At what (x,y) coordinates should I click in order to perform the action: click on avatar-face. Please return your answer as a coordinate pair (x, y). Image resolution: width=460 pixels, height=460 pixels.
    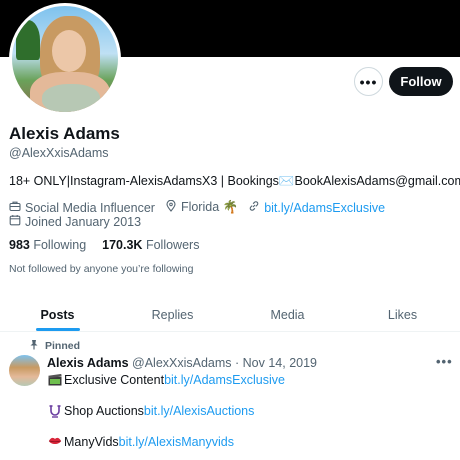
    Looking at the image, I should click on (69, 51).